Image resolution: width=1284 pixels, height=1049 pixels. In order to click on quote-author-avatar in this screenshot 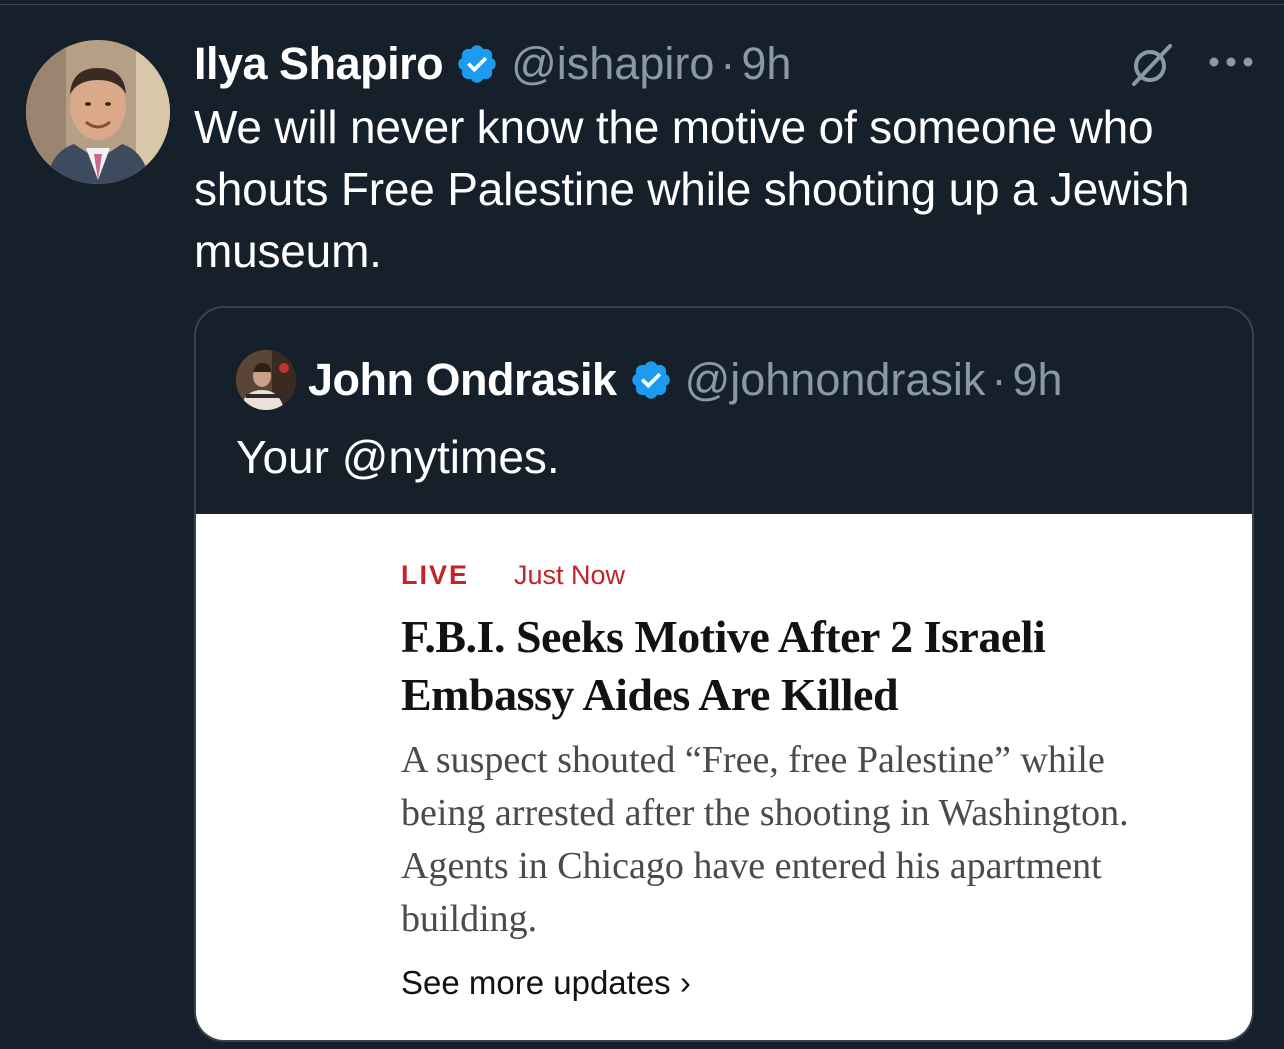, I will do `click(266, 380)`.